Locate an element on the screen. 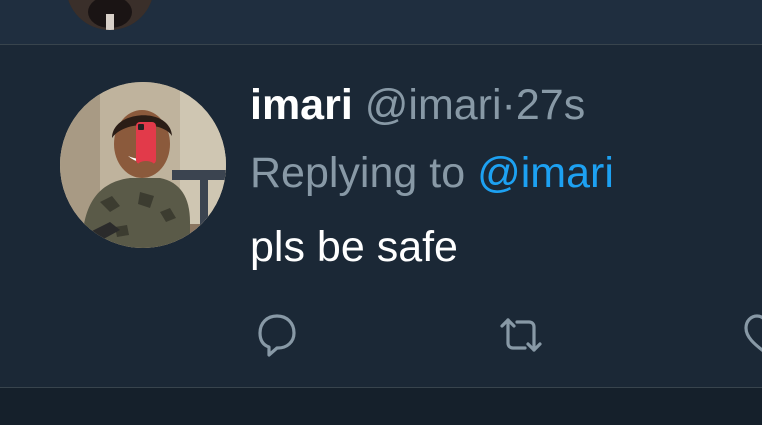 This screenshot has width=762, height=425. like-button is located at coordinates (751, 335).